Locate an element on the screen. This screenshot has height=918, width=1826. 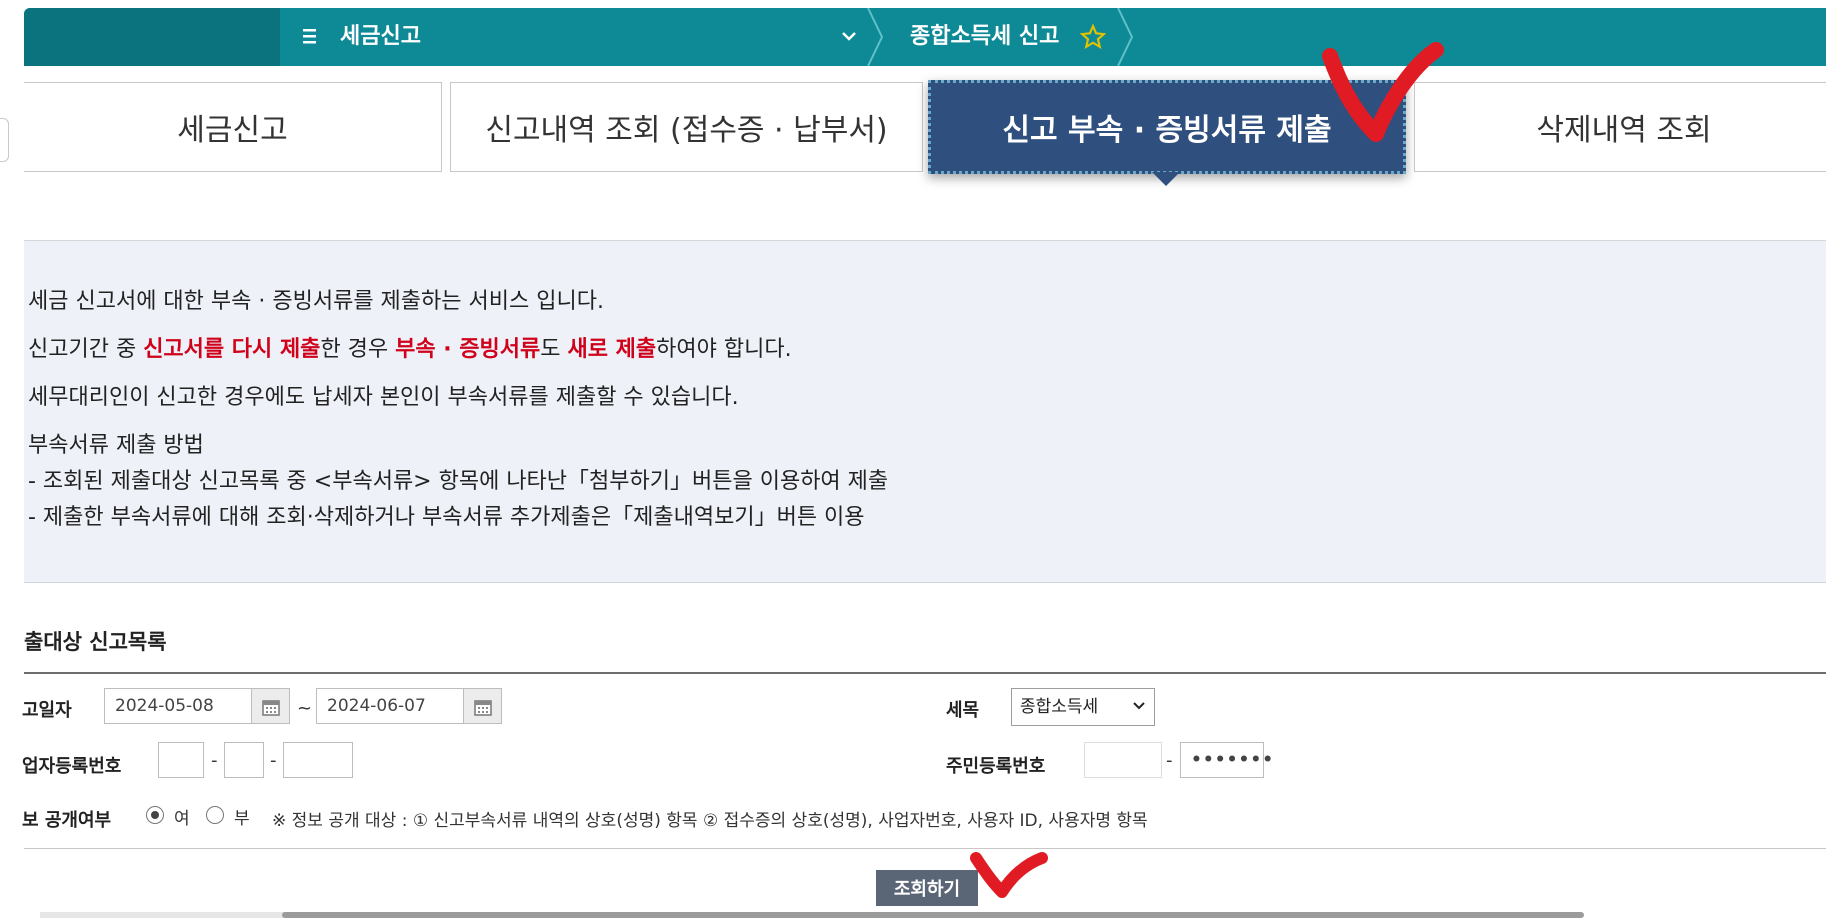
date-to-input: 2024-06-07 is located at coordinates (390, 706).